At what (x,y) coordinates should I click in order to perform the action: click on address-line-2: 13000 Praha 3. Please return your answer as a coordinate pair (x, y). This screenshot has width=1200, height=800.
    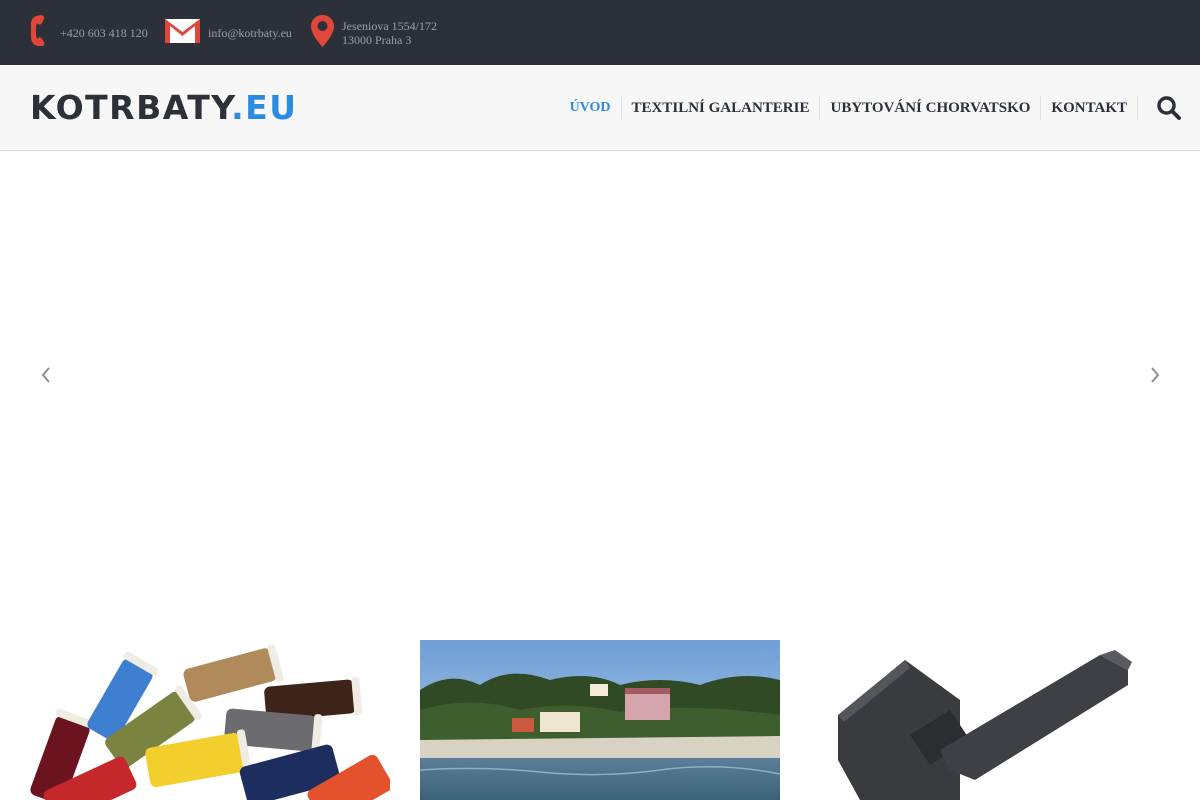
    Looking at the image, I should click on (377, 39).